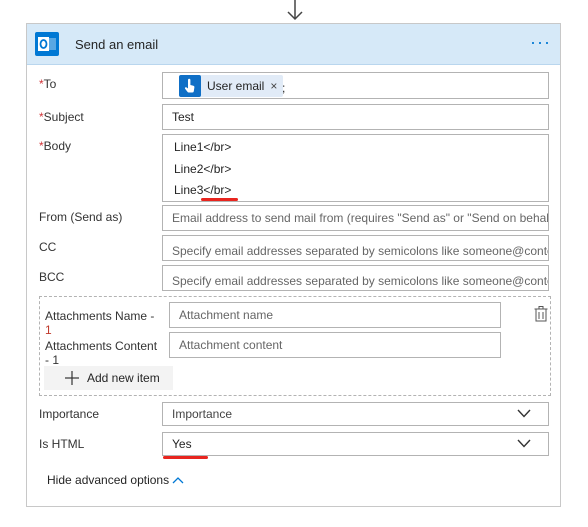 The width and height of the screenshot is (588, 527). I want to click on plus-icon, so click(72, 378).